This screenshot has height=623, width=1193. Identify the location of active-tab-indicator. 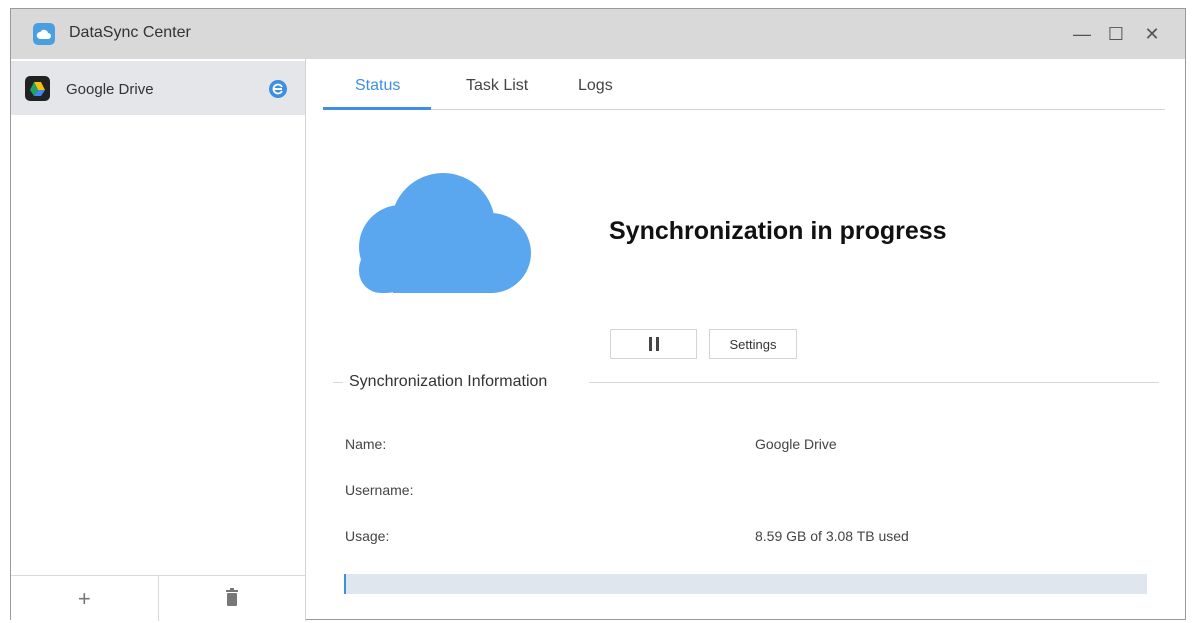
(377, 108).